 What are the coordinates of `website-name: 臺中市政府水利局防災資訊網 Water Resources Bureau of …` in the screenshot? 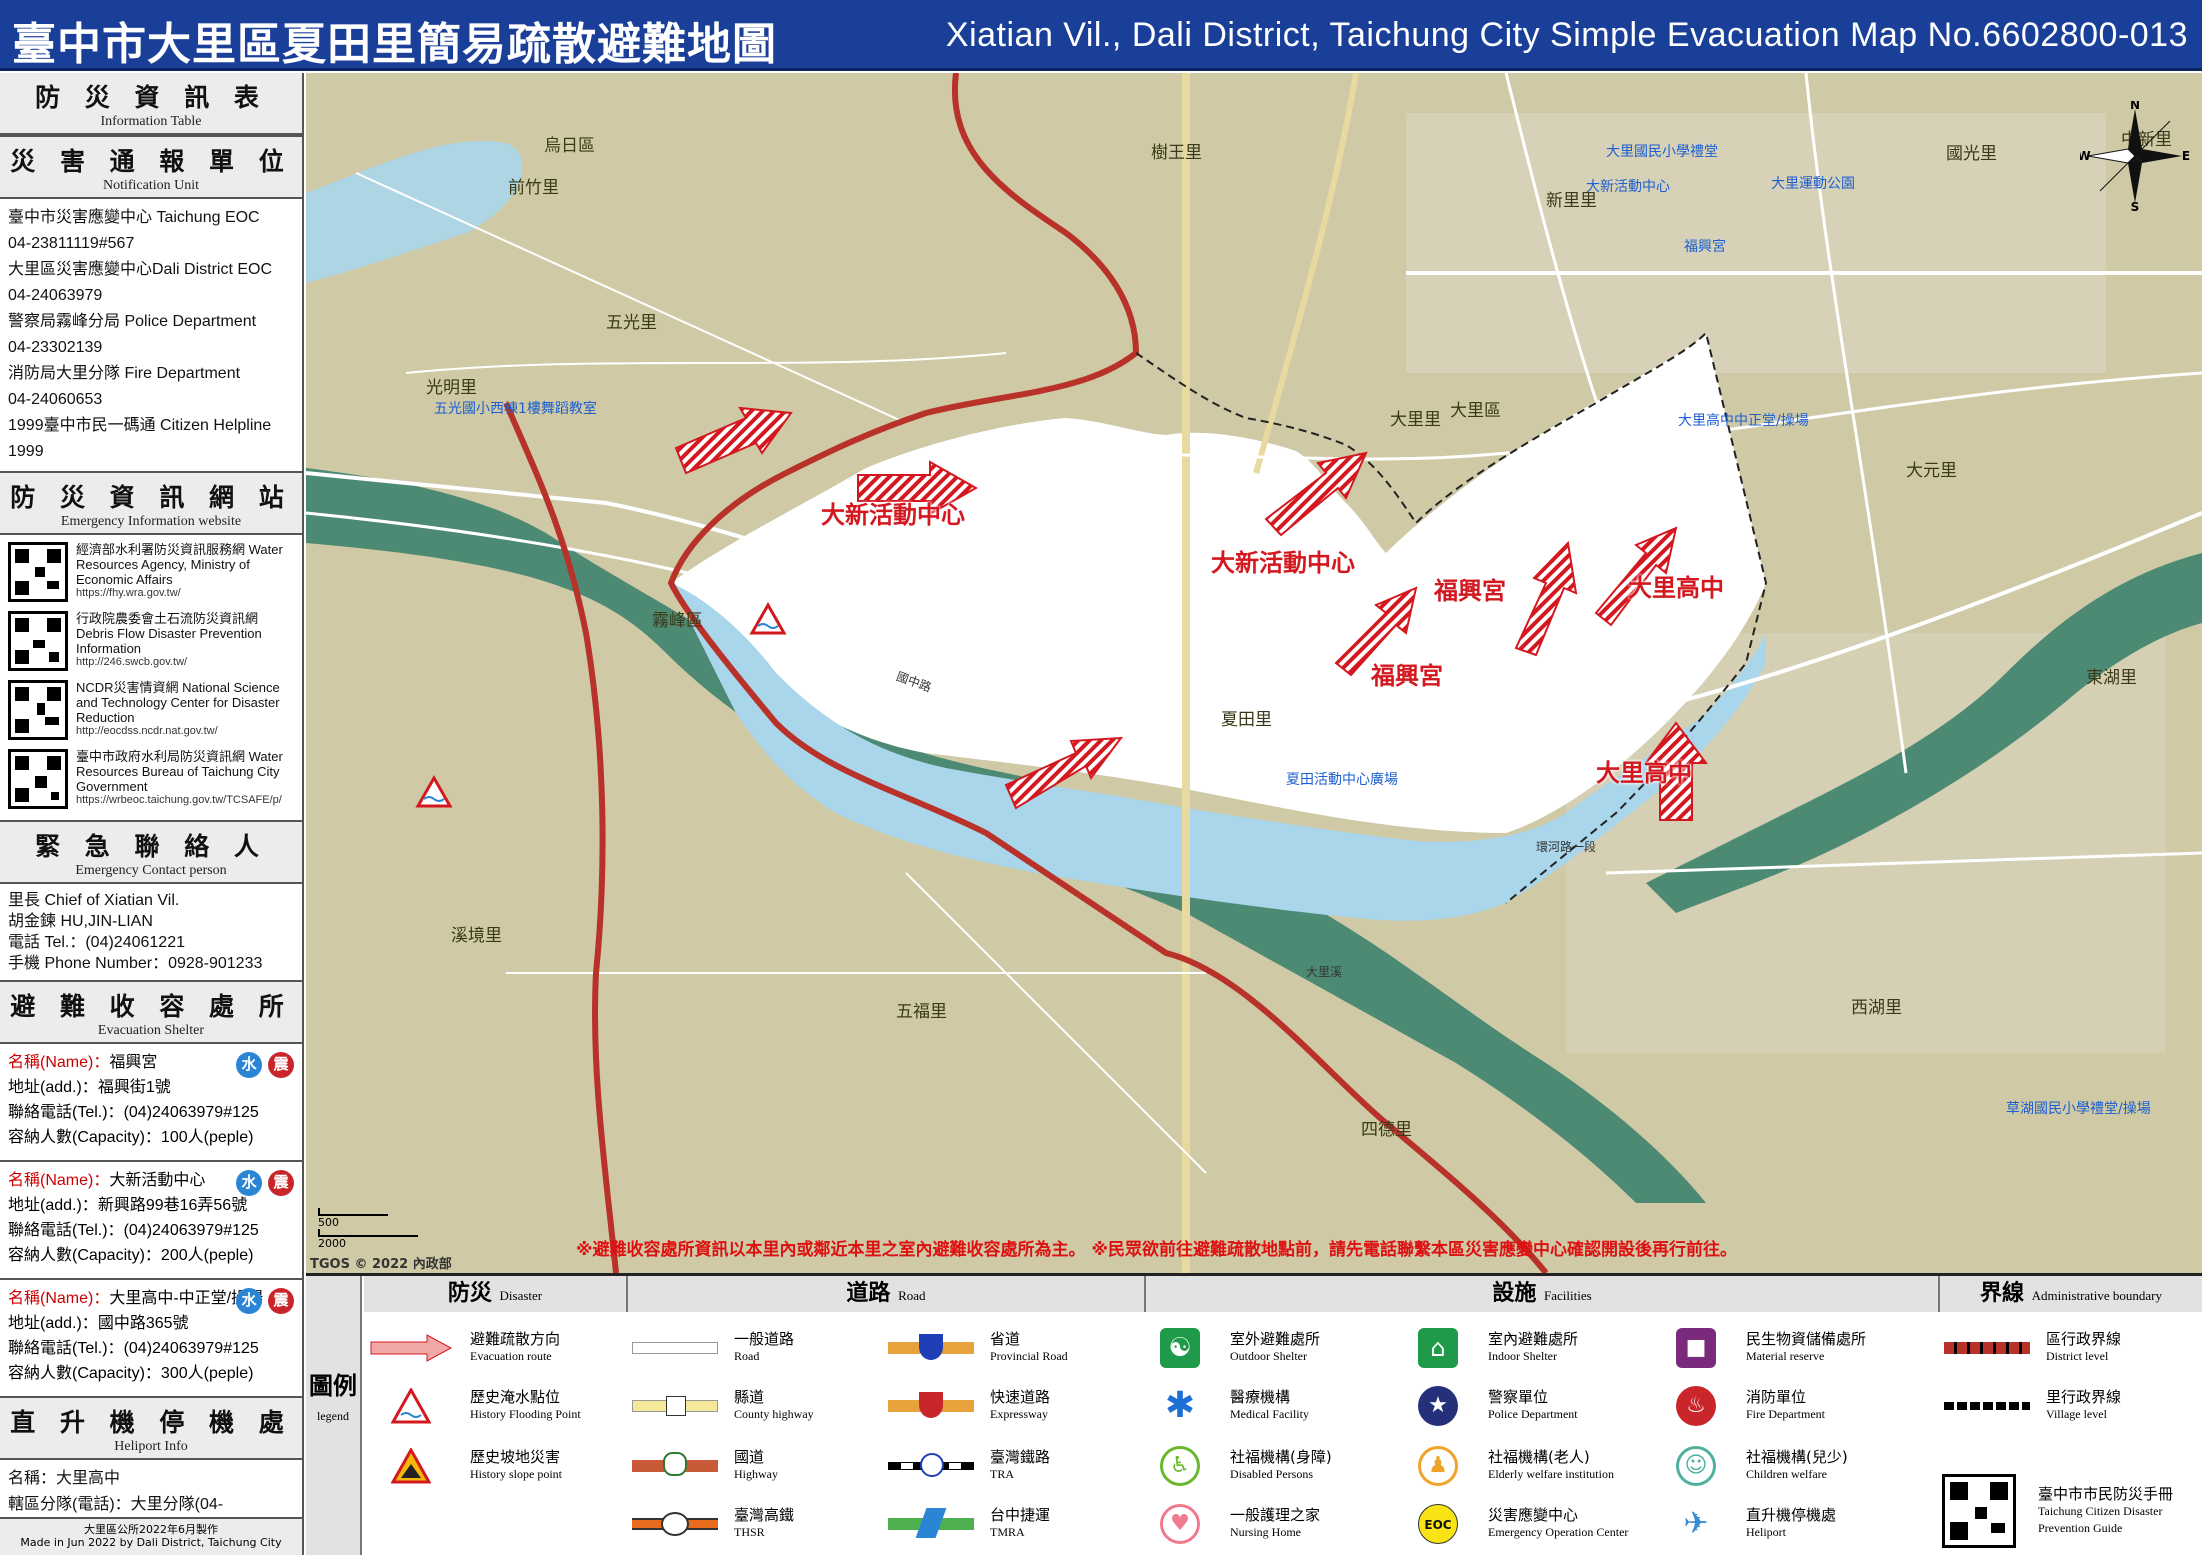 It's located at (179, 771).